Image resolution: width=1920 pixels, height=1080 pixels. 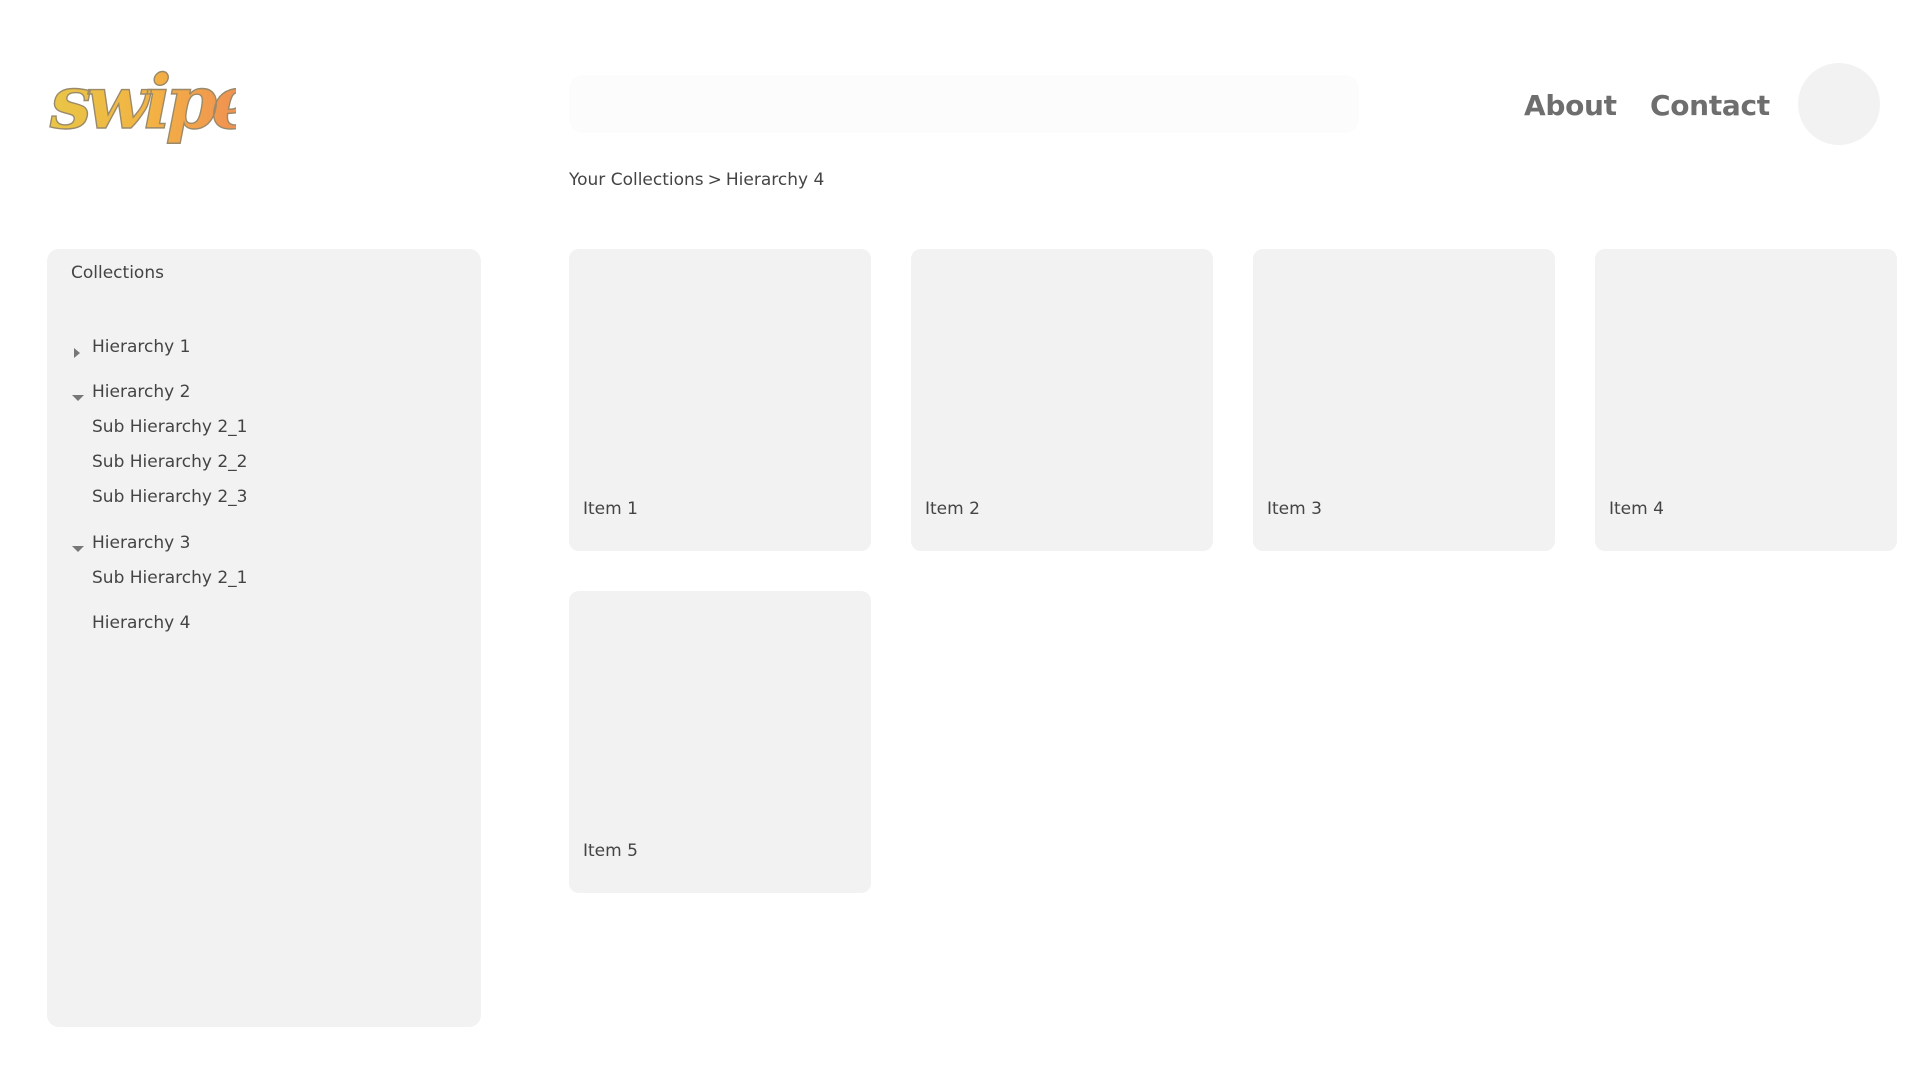 What do you see at coordinates (1710, 106) in the screenshot?
I see `nav-contact-link: Contact` at bounding box center [1710, 106].